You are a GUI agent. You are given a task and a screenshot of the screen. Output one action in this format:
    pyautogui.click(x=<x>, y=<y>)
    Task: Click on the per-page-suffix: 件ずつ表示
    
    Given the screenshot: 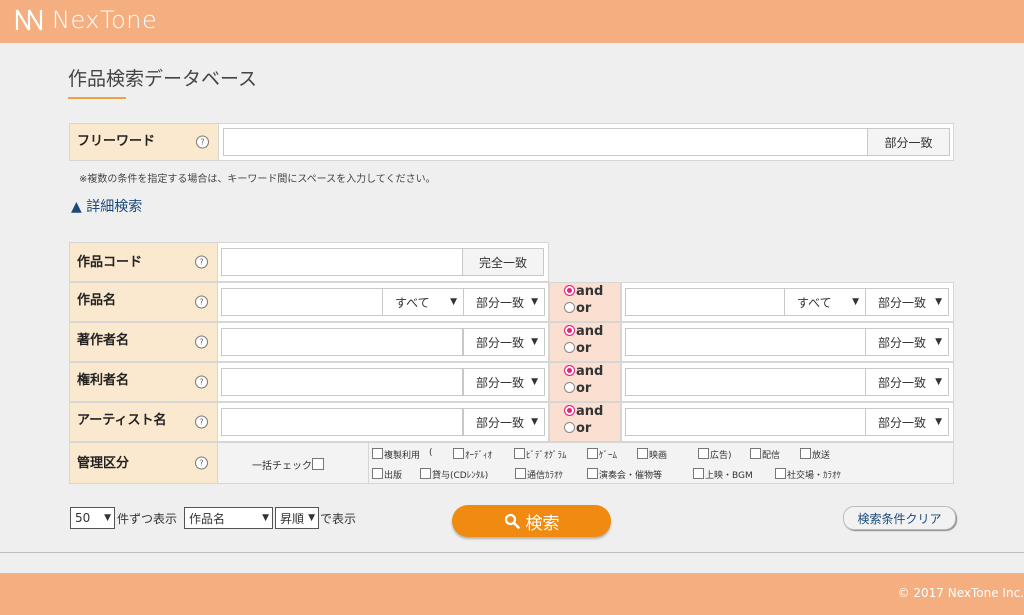 What is the action you would take?
    pyautogui.click(x=147, y=519)
    